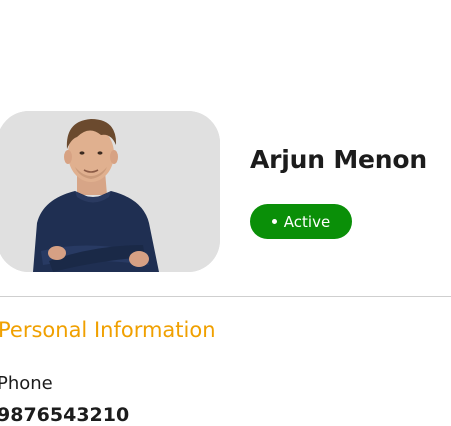 This screenshot has width=451, height=426. I want to click on divider, so click(225, 296).